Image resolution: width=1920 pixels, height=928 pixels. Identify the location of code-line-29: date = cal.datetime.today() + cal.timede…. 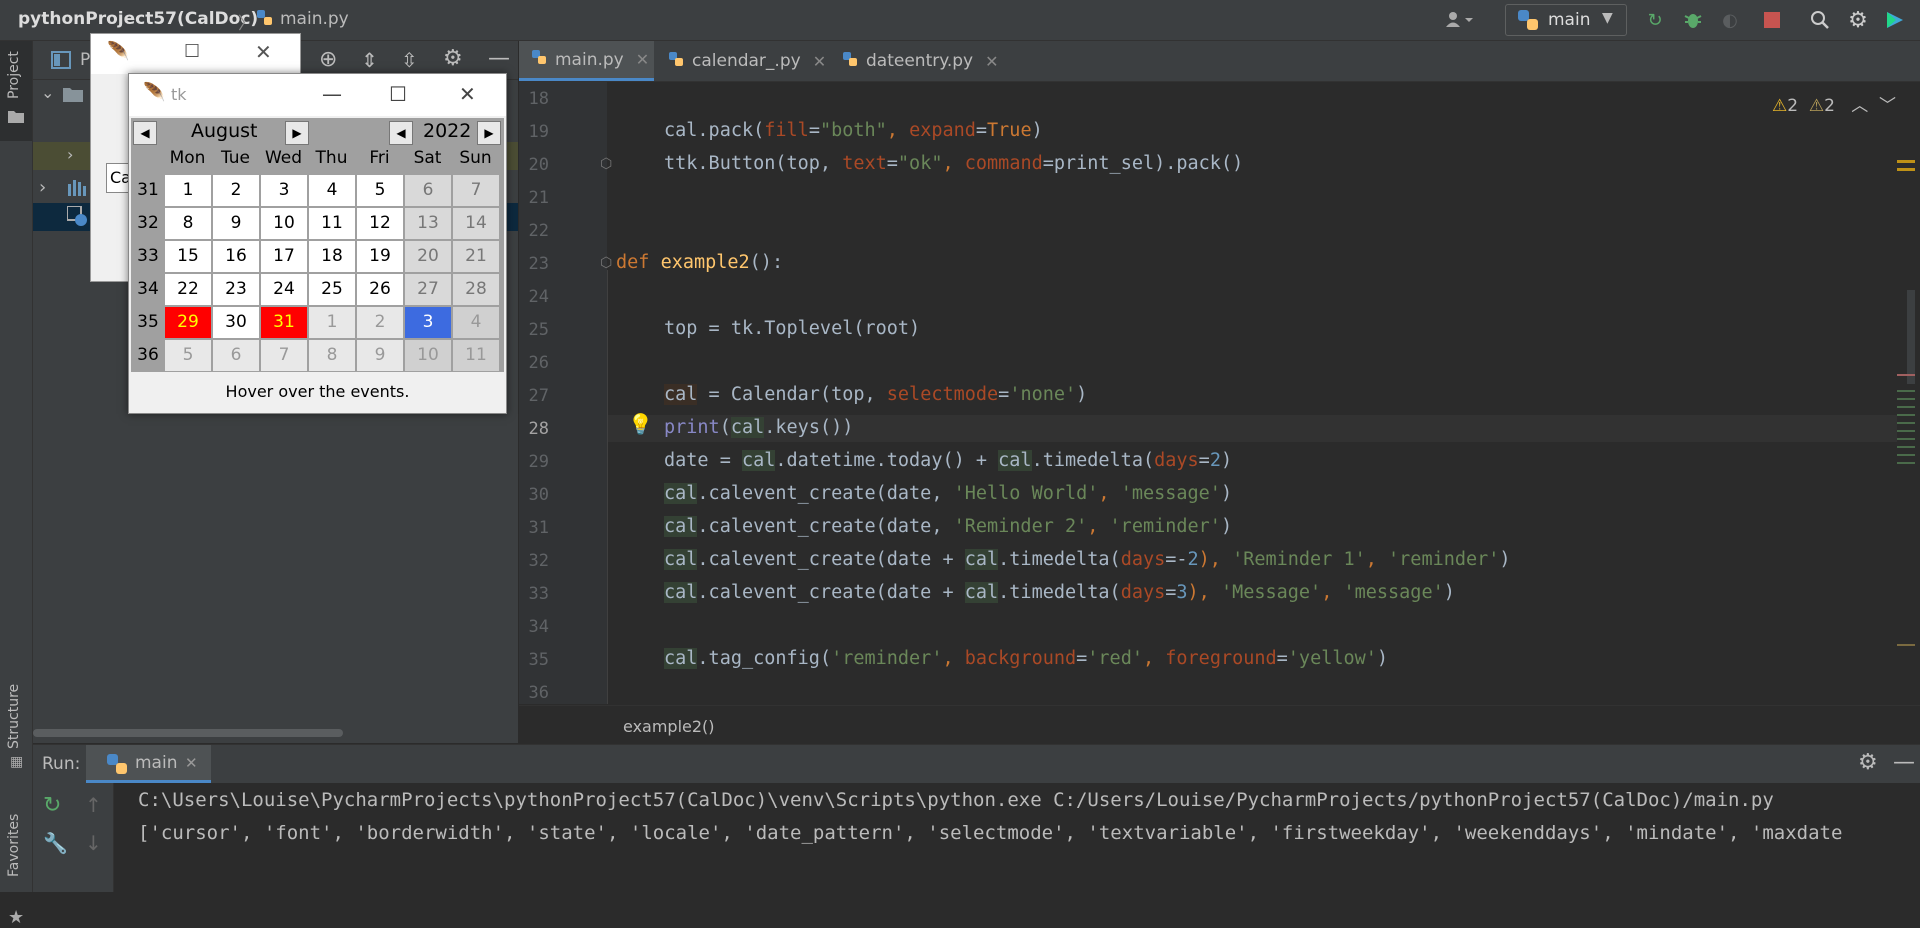
(948, 460).